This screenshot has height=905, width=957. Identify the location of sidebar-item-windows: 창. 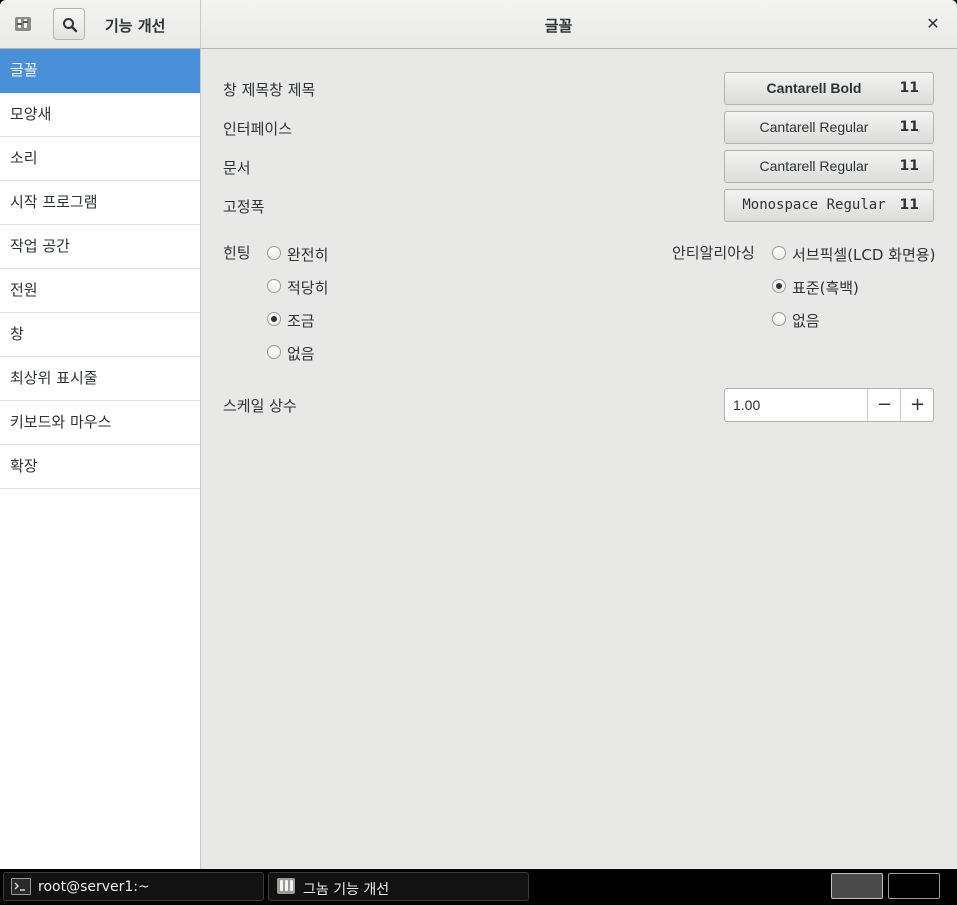
(100, 335).